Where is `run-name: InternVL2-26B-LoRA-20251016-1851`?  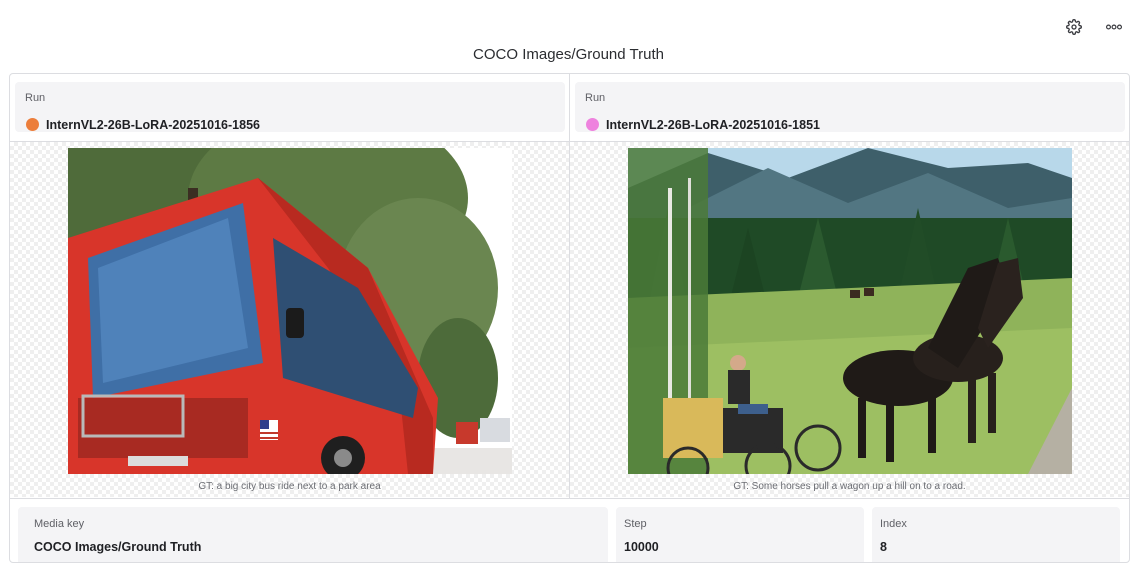 run-name: InternVL2-26B-LoRA-20251016-1851 is located at coordinates (713, 125).